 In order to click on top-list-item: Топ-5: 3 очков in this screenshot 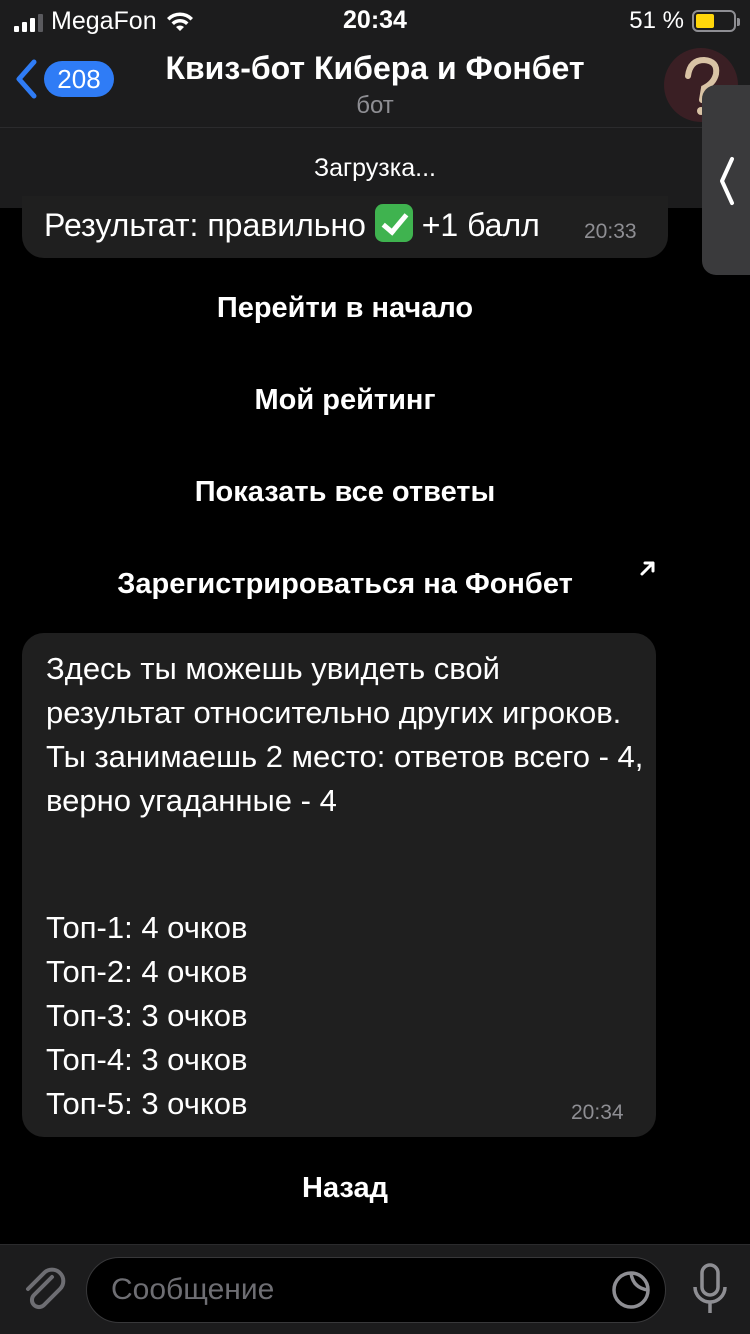, I will do `click(147, 1103)`.